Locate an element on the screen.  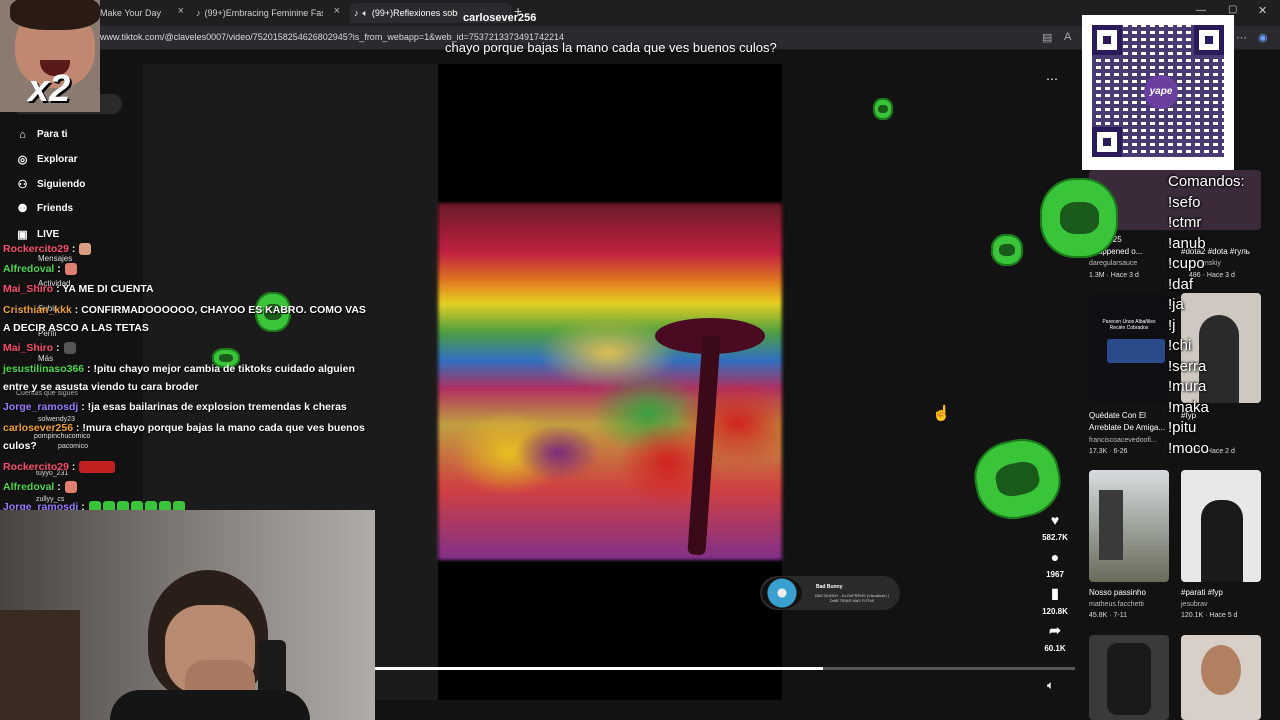
browser-tab: Make Your Day × is located at coordinates (142, 13).